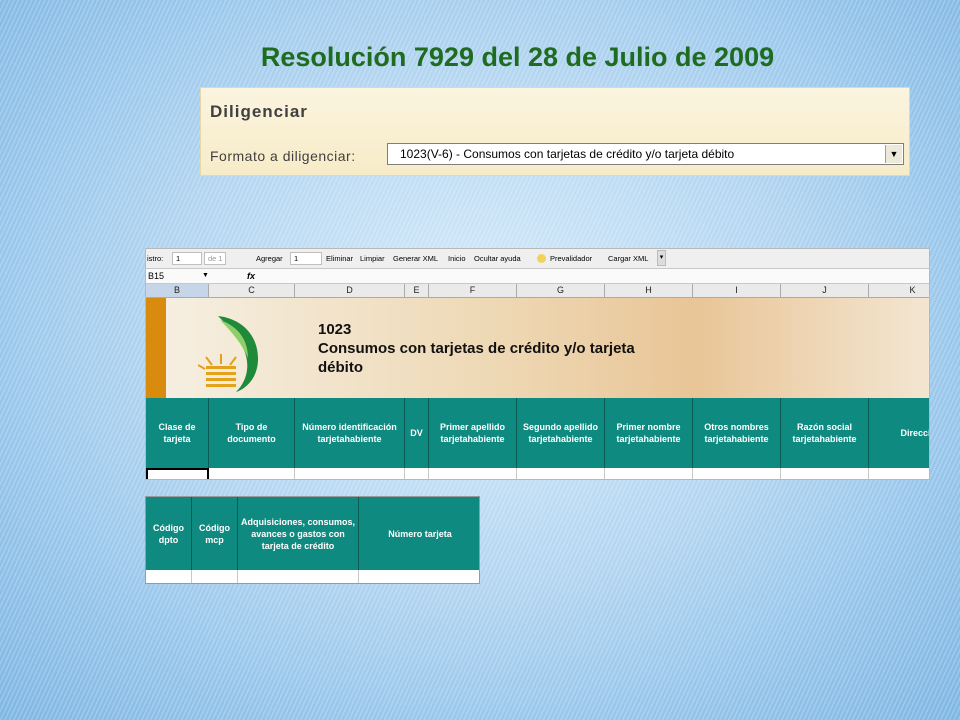 The image size is (960, 720). What do you see at coordinates (259, 111) in the screenshot?
I see `diligenciar-title: Diligenciar` at bounding box center [259, 111].